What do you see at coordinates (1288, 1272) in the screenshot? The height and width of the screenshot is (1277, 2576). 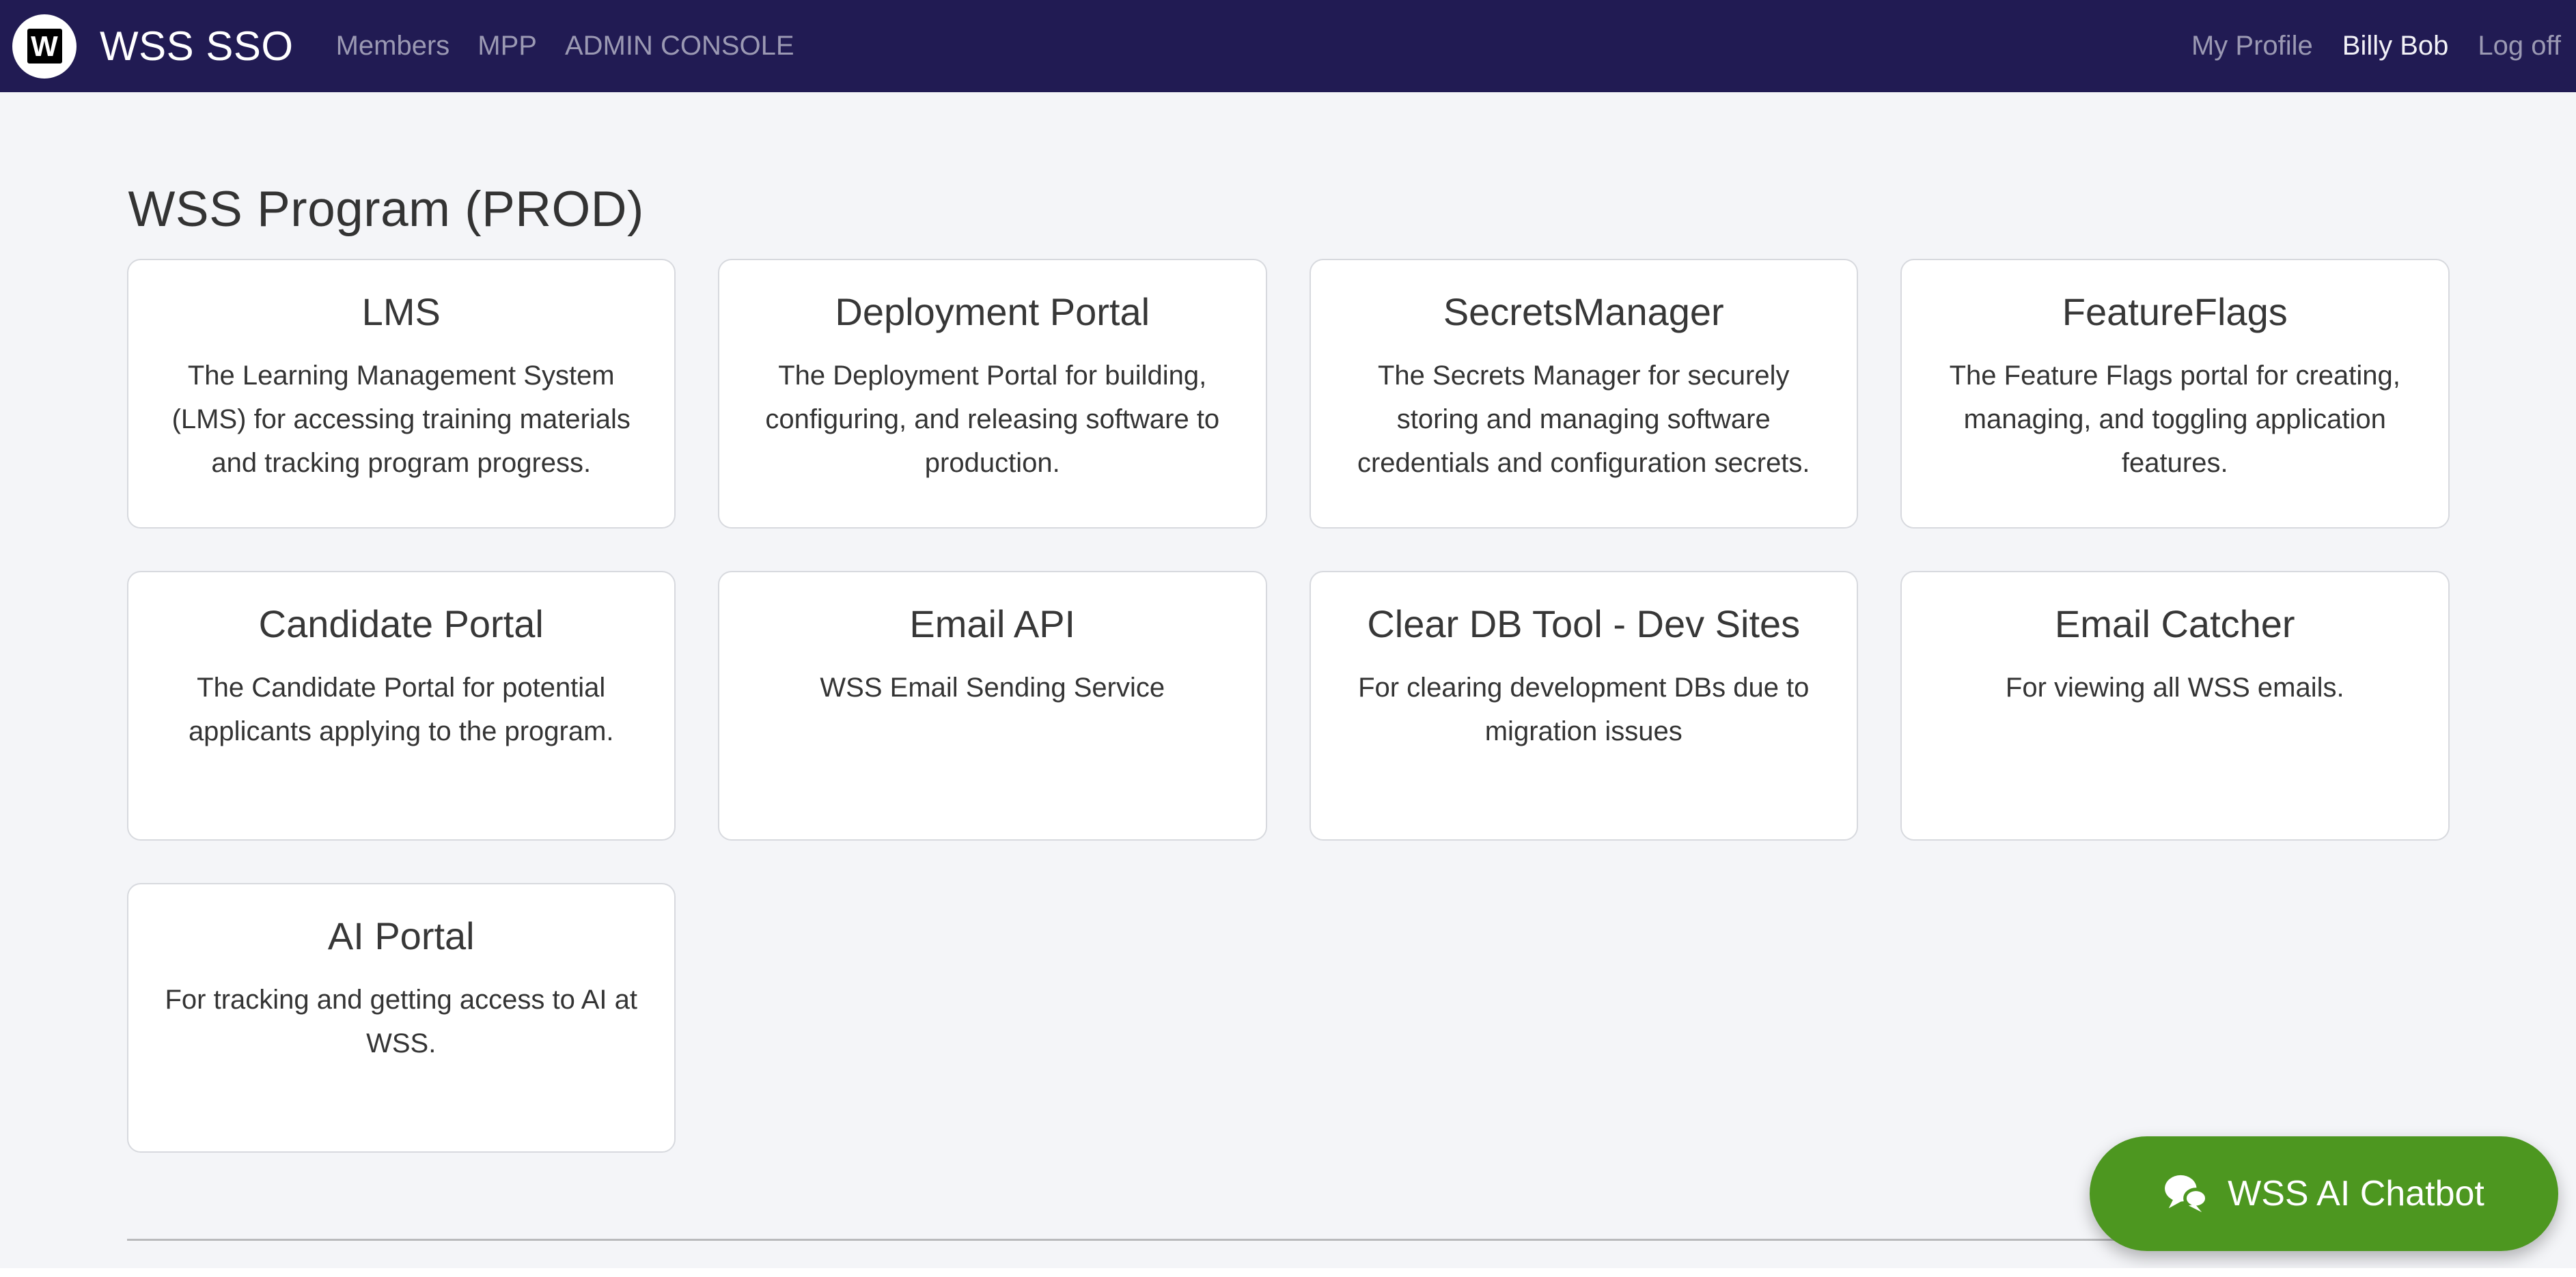 I see `footer-strip` at bounding box center [1288, 1272].